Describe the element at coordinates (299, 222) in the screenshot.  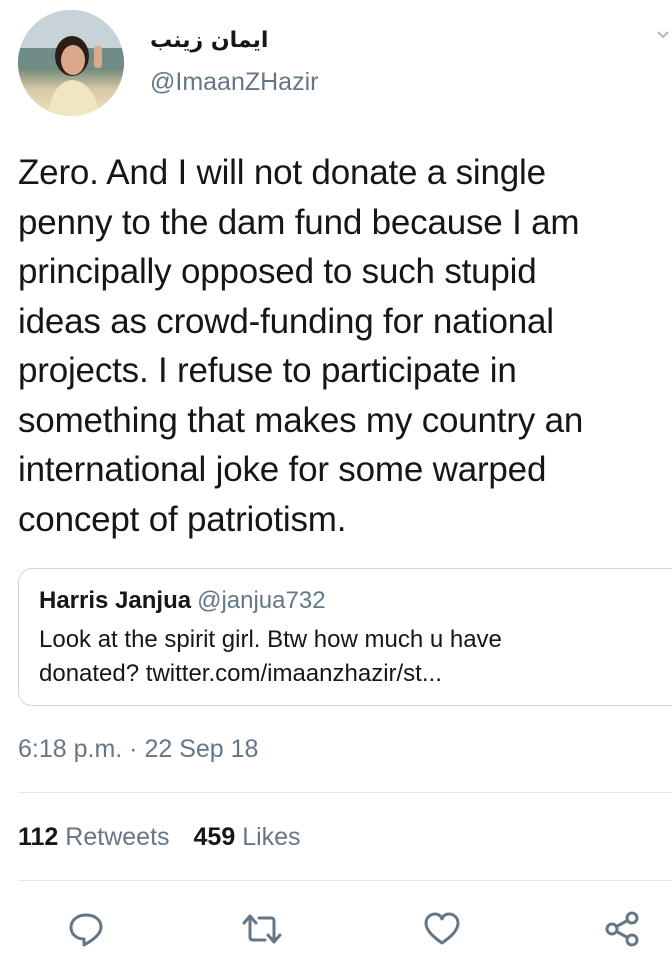
I see `tweet-line: penny to the dam fund because I am` at that location.